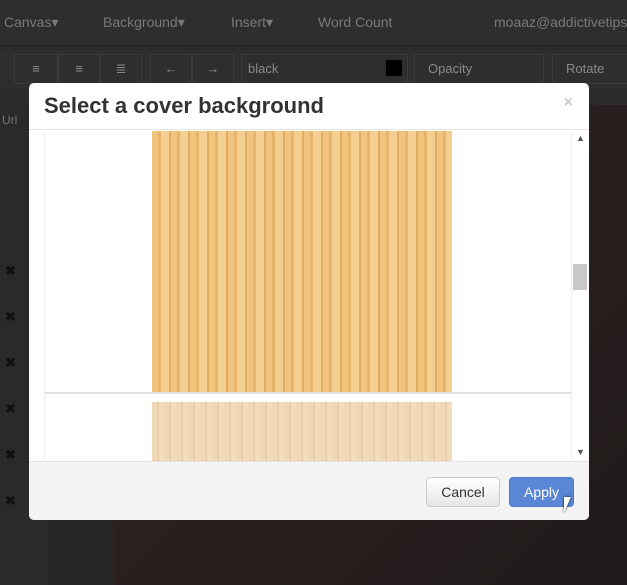 This screenshot has width=627, height=585. Describe the element at coordinates (302, 431) in the screenshot. I see `background-option-wood-light` at that location.